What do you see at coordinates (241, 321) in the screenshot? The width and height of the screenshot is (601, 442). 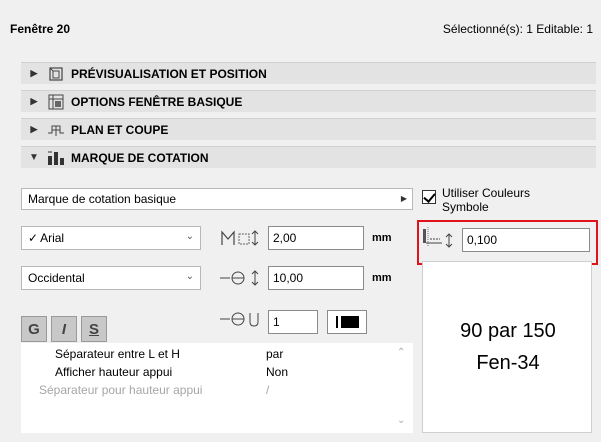 I see `pen-icon` at bounding box center [241, 321].